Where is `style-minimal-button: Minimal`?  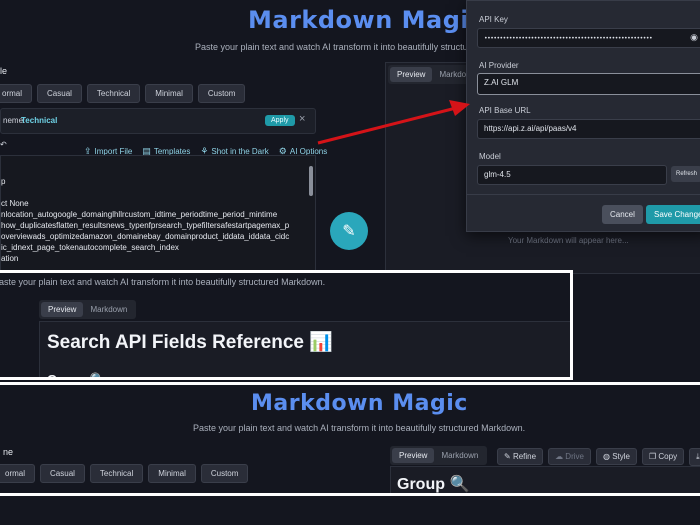 style-minimal-button: Minimal is located at coordinates (172, 473).